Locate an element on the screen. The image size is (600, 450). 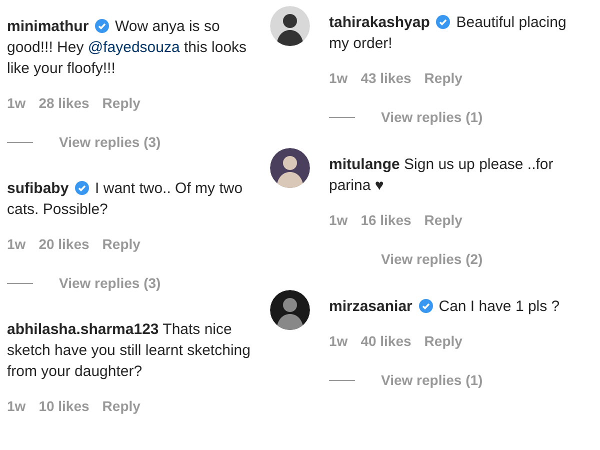
like-count: 28 likes is located at coordinates (64, 103).